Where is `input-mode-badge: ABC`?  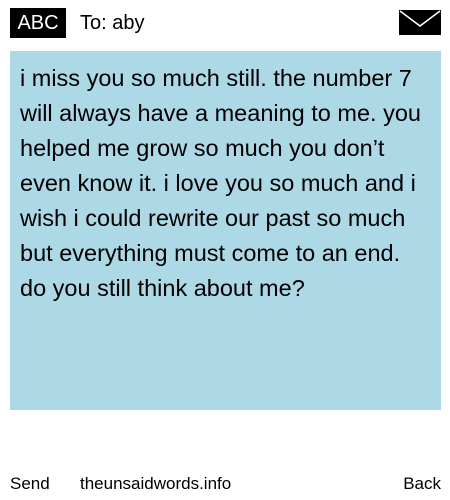
input-mode-badge: ABC is located at coordinates (38, 23).